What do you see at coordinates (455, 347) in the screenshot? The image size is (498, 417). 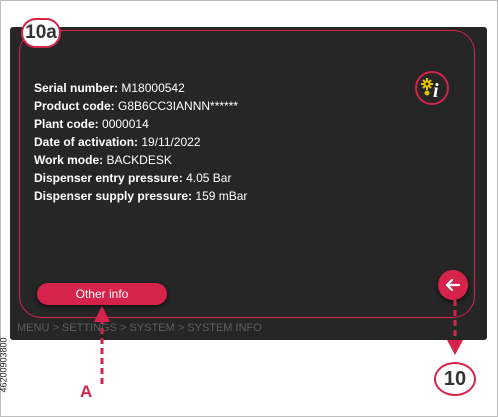 I see `arrow-10-head` at bounding box center [455, 347].